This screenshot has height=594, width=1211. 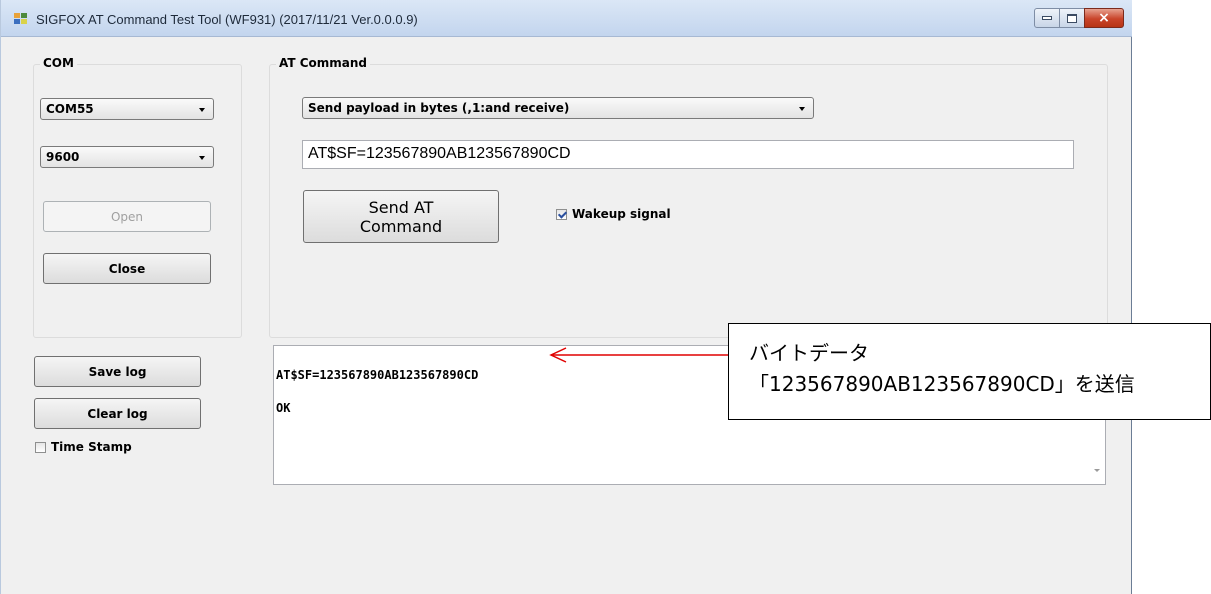 I want to click on at-command-input: AT$SF=123567890AB123567890CD, so click(x=688, y=154).